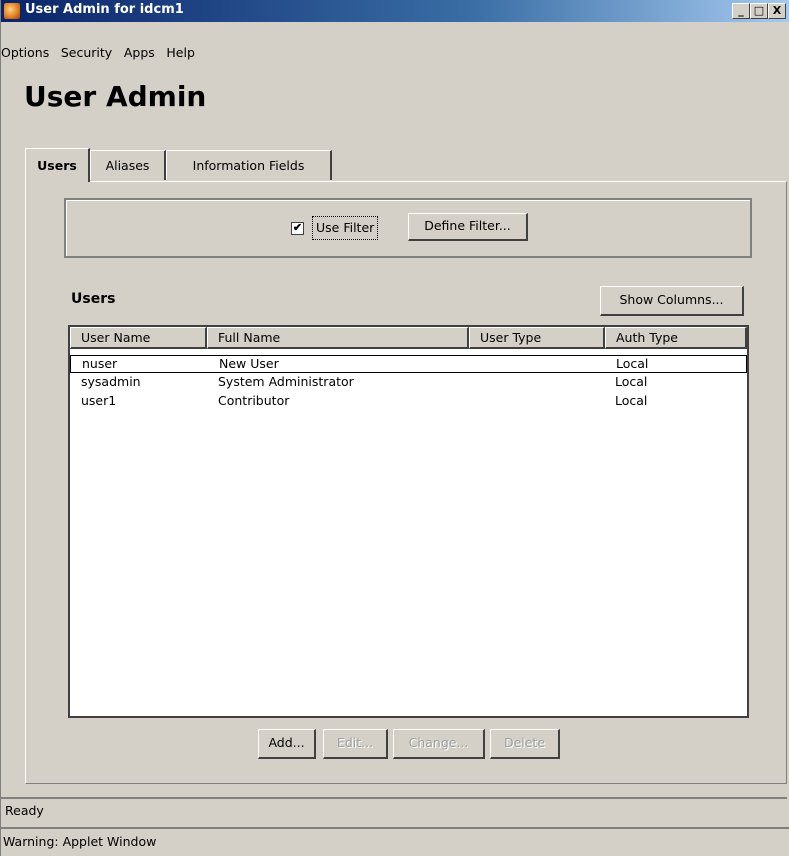 Image resolution: width=789 pixels, height=856 pixels. What do you see at coordinates (537, 338) in the screenshot?
I see `column-header-user-type: User Type` at bounding box center [537, 338].